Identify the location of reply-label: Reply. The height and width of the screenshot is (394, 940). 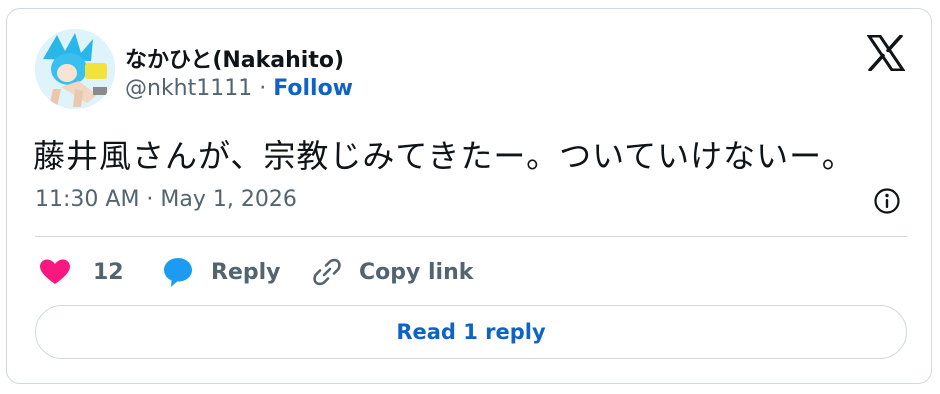
(246, 272).